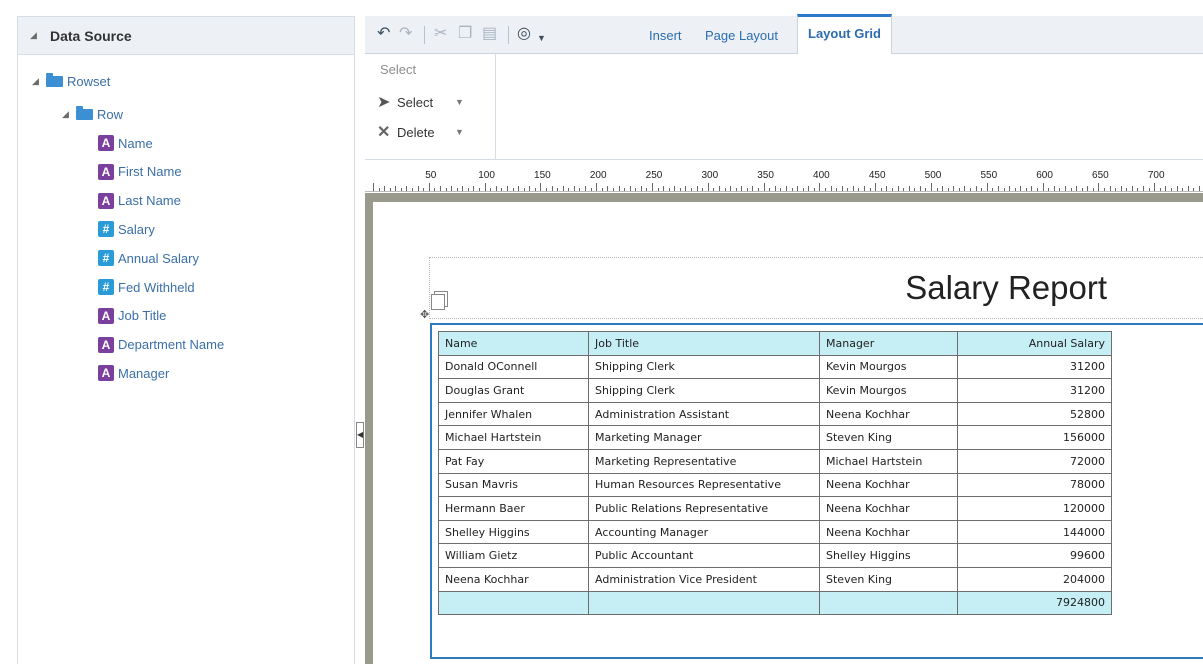  Describe the element at coordinates (146, 287) in the screenshot. I see `field-item: # Fed Withheld` at that location.